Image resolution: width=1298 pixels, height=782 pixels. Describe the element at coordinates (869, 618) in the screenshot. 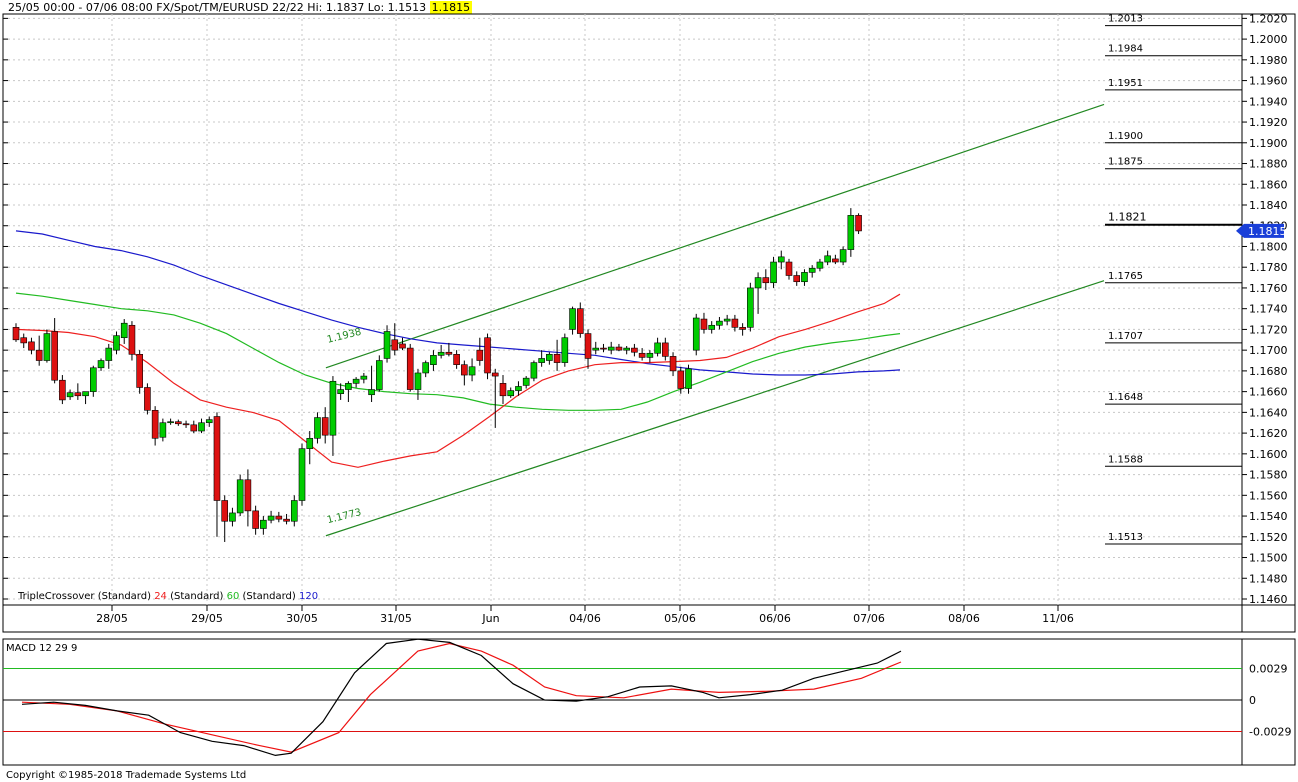

I see `x-tick-label: 07/06` at that location.